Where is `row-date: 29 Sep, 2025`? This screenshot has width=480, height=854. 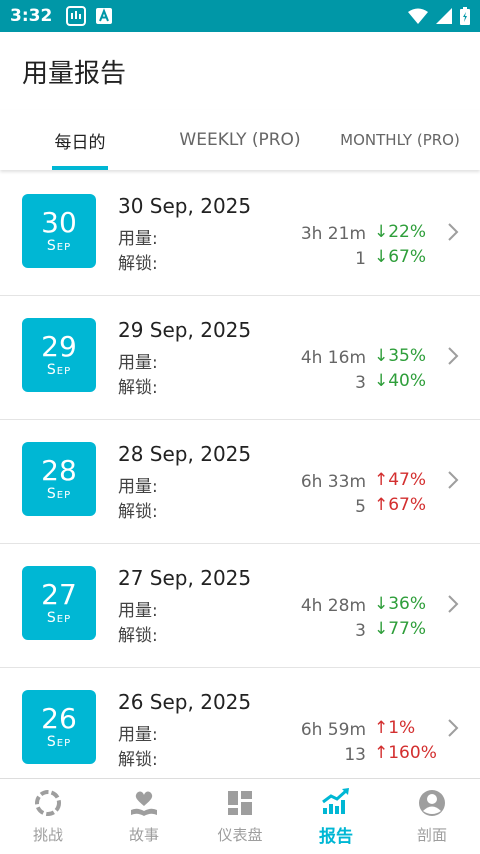 row-date: 29 Sep, 2025 is located at coordinates (185, 330).